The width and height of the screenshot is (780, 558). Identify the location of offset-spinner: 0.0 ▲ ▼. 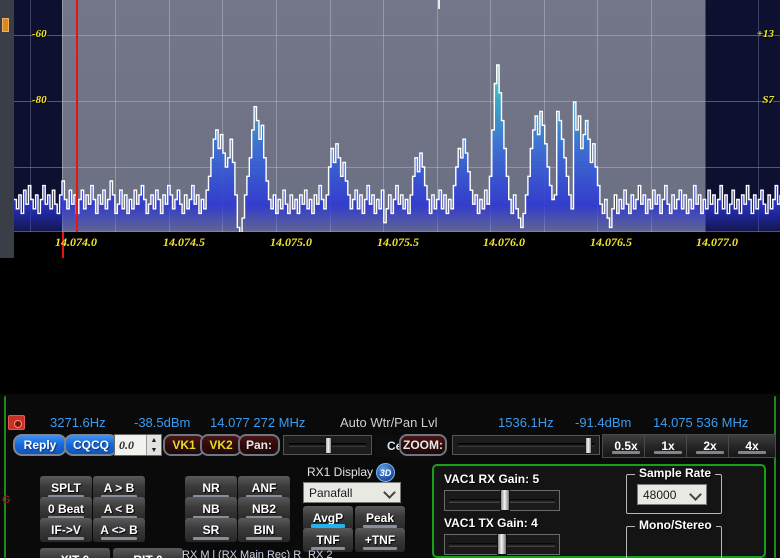
(138, 445).